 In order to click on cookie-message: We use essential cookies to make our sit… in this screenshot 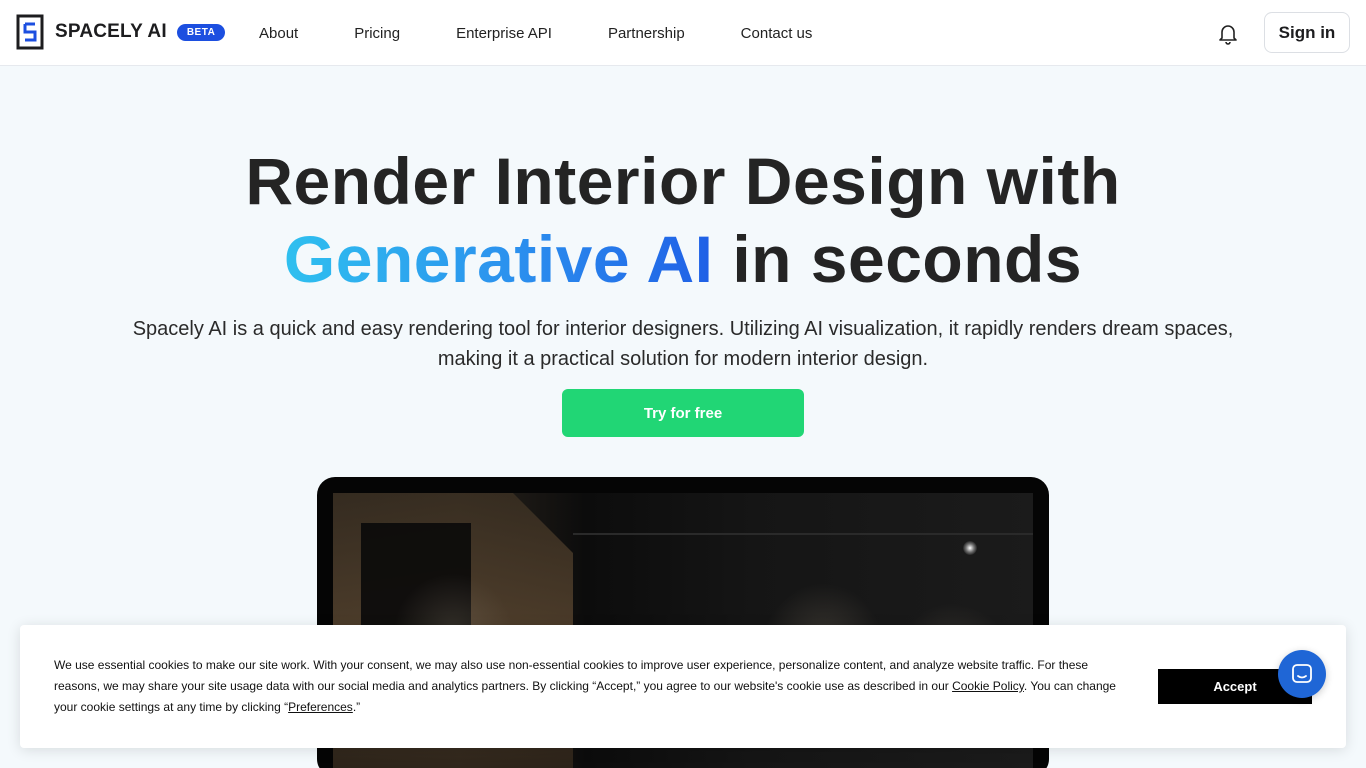, I will do `click(589, 686)`.